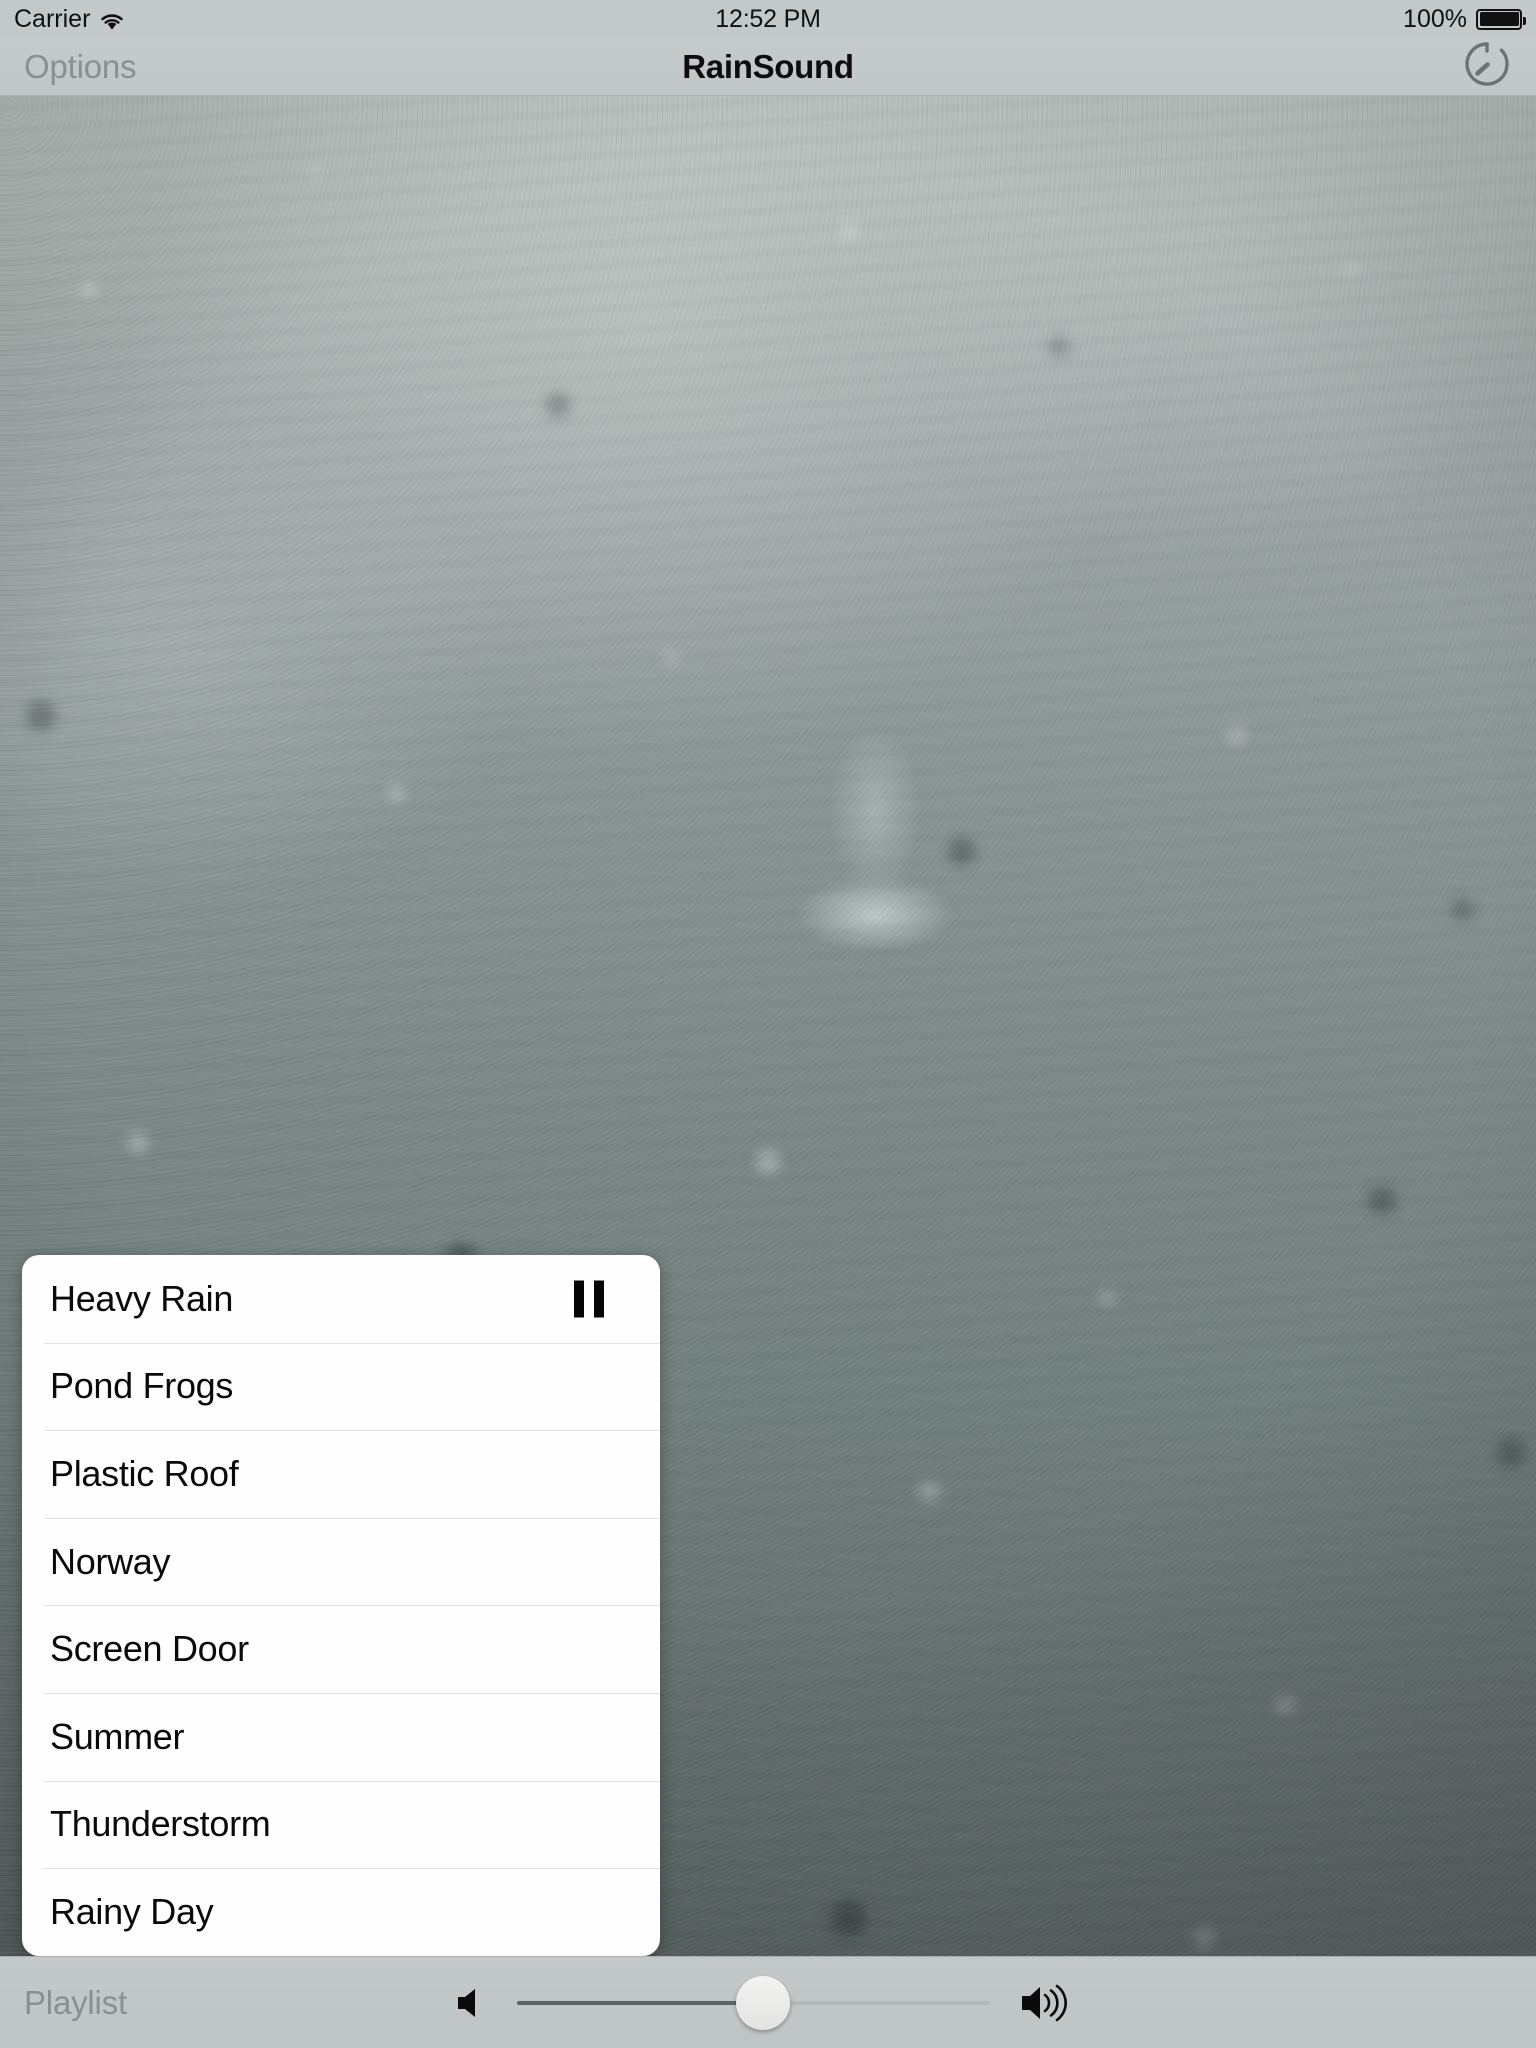 The height and width of the screenshot is (2048, 1536). What do you see at coordinates (1435, 18) in the screenshot?
I see `battery-percent-label: 100%` at bounding box center [1435, 18].